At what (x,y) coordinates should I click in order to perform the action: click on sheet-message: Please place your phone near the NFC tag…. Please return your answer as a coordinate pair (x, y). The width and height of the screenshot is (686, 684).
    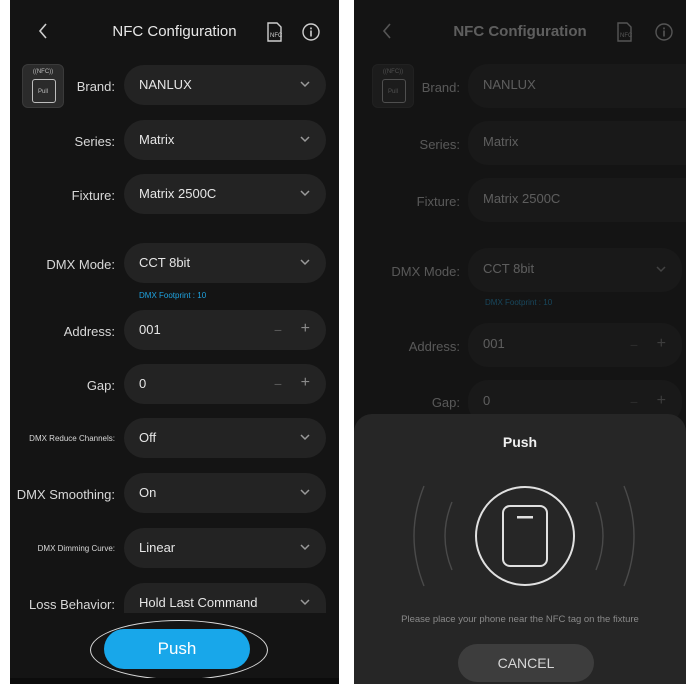
    Looking at the image, I should click on (520, 619).